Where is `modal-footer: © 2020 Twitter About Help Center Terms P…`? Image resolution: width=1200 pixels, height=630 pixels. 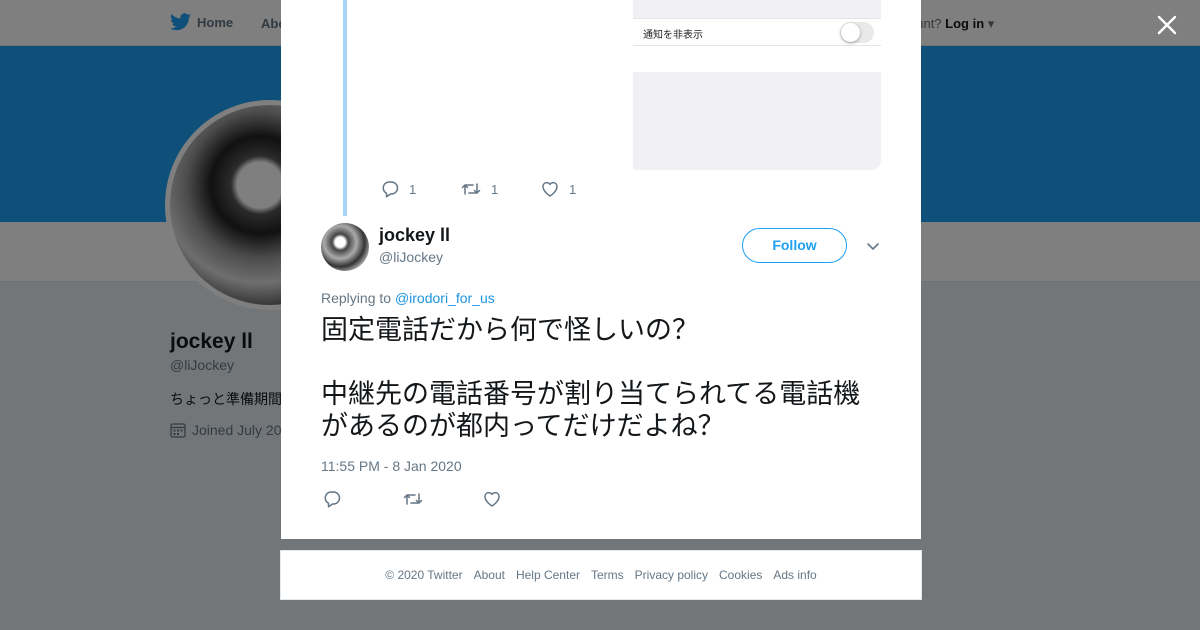 modal-footer: © 2020 Twitter About Help Center Terms P… is located at coordinates (601, 575).